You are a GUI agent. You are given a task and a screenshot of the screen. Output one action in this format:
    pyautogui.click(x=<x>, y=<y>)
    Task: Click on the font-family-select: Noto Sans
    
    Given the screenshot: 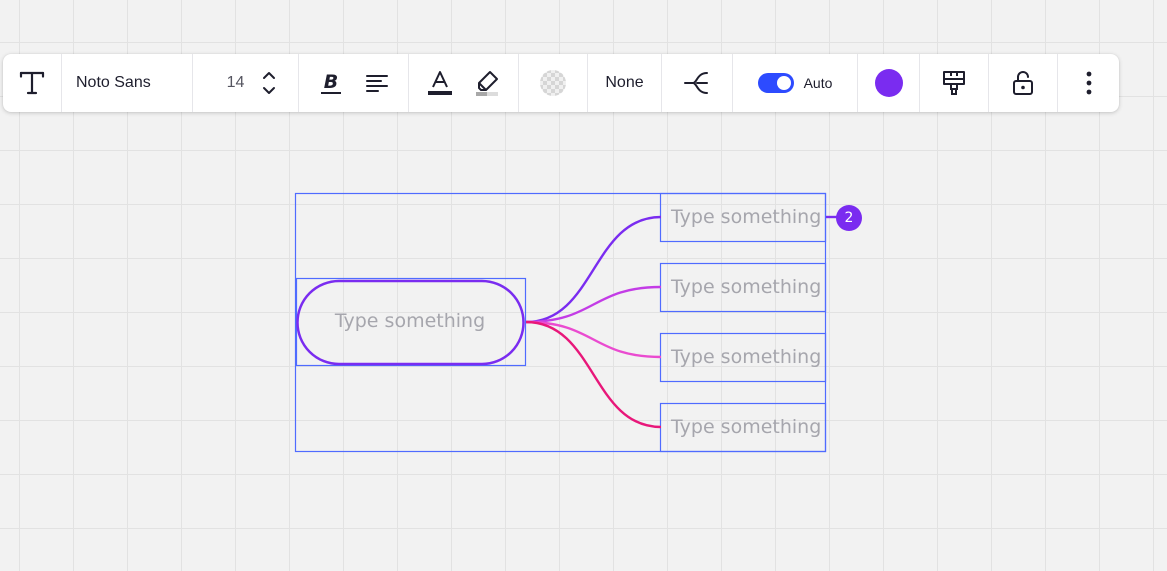 What is the action you would take?
    pyautogui.click(x=127, y=83)
    